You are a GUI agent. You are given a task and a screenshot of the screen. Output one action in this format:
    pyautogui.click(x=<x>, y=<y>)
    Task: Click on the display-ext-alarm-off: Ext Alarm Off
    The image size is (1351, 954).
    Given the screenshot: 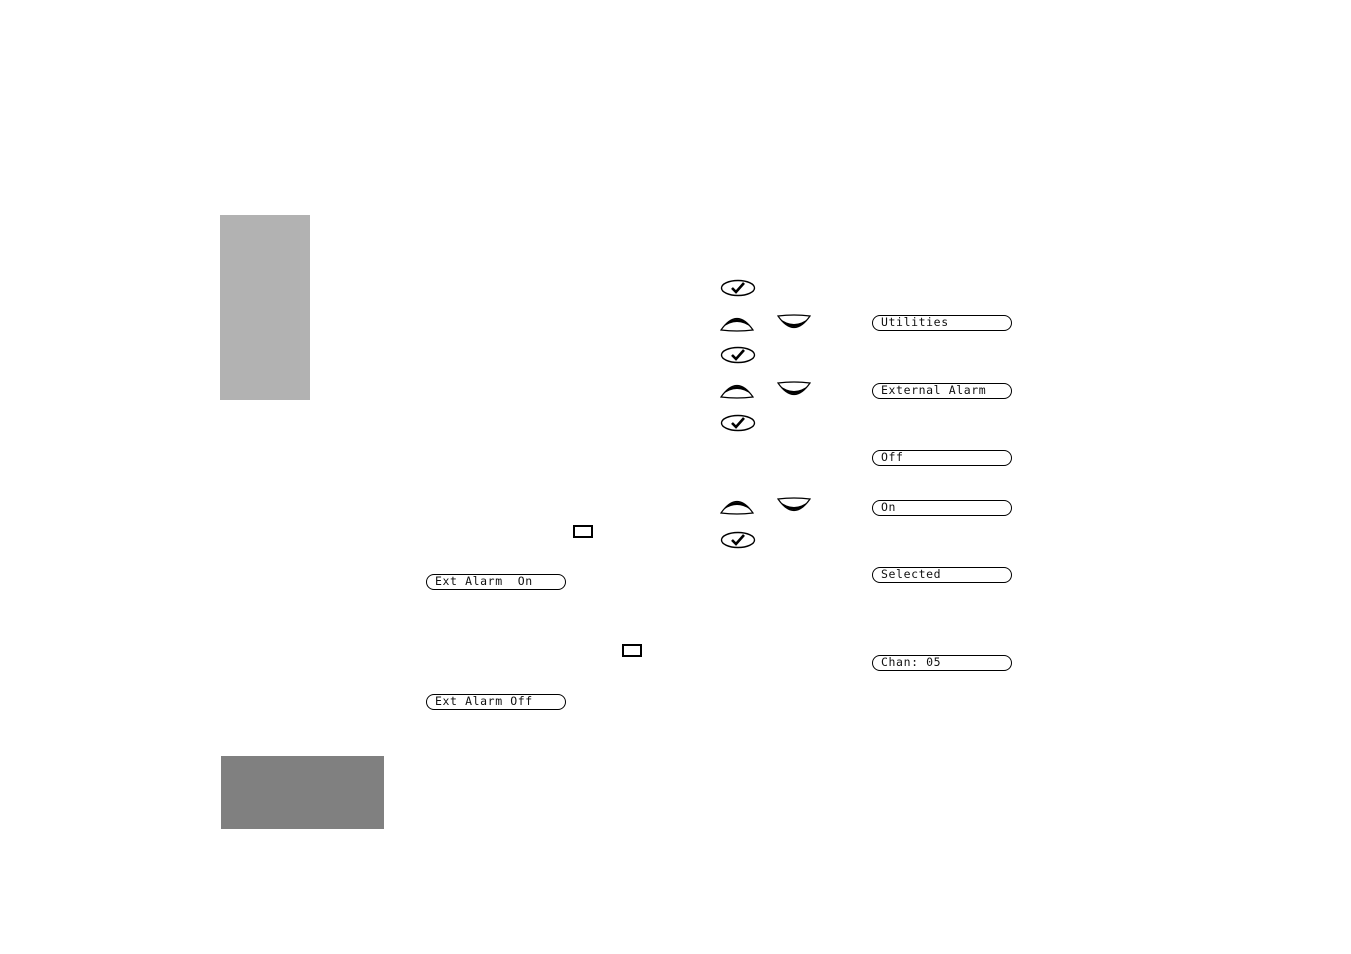 What is the action you would take?
    pyautogui.click(x=496, y=702)
    